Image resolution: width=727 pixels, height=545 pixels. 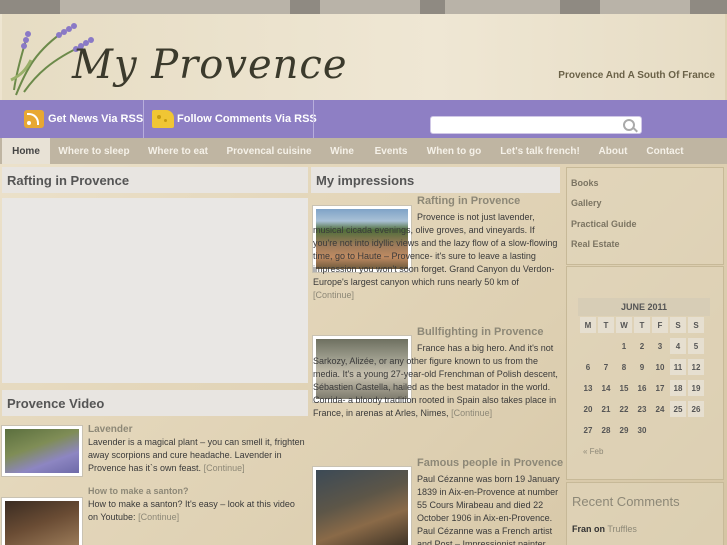 What do you see at coordinates (645, 513) in the screenshot?
I see `recent-comments-box` at bounding box center [645, 513].